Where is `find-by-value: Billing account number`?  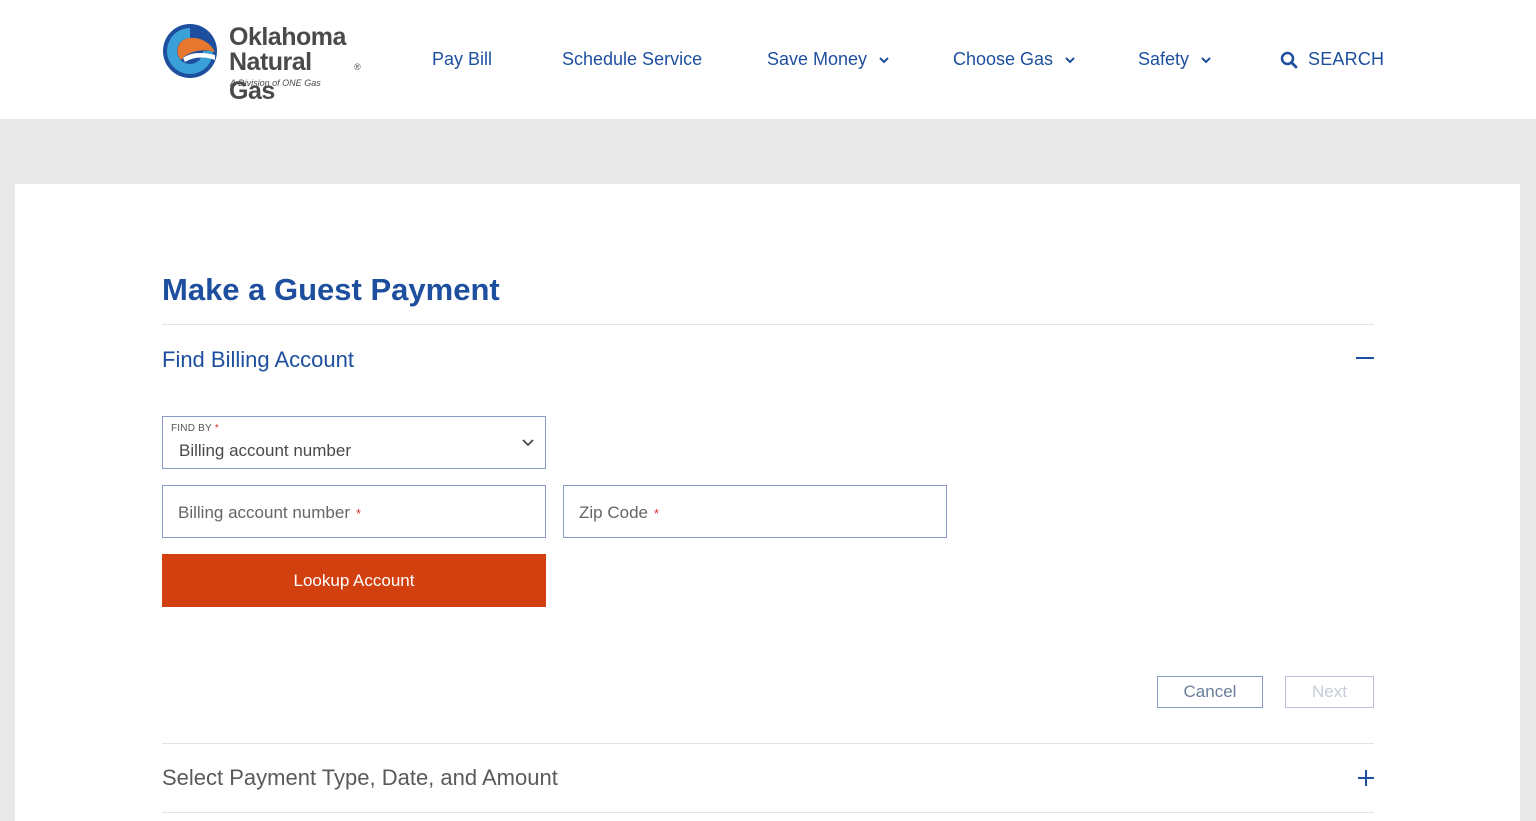
find-by-value: Billing account number is located at coordinates (265, 450).